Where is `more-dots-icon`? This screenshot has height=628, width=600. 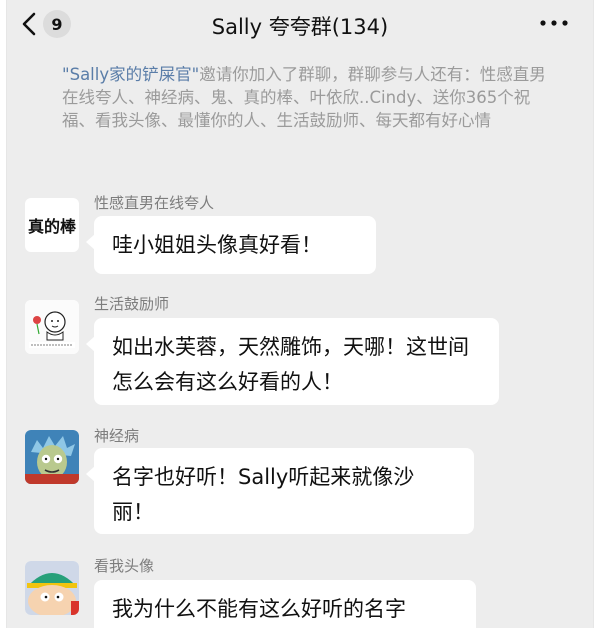
more-dots-icon is located at coordinates (554, 27).